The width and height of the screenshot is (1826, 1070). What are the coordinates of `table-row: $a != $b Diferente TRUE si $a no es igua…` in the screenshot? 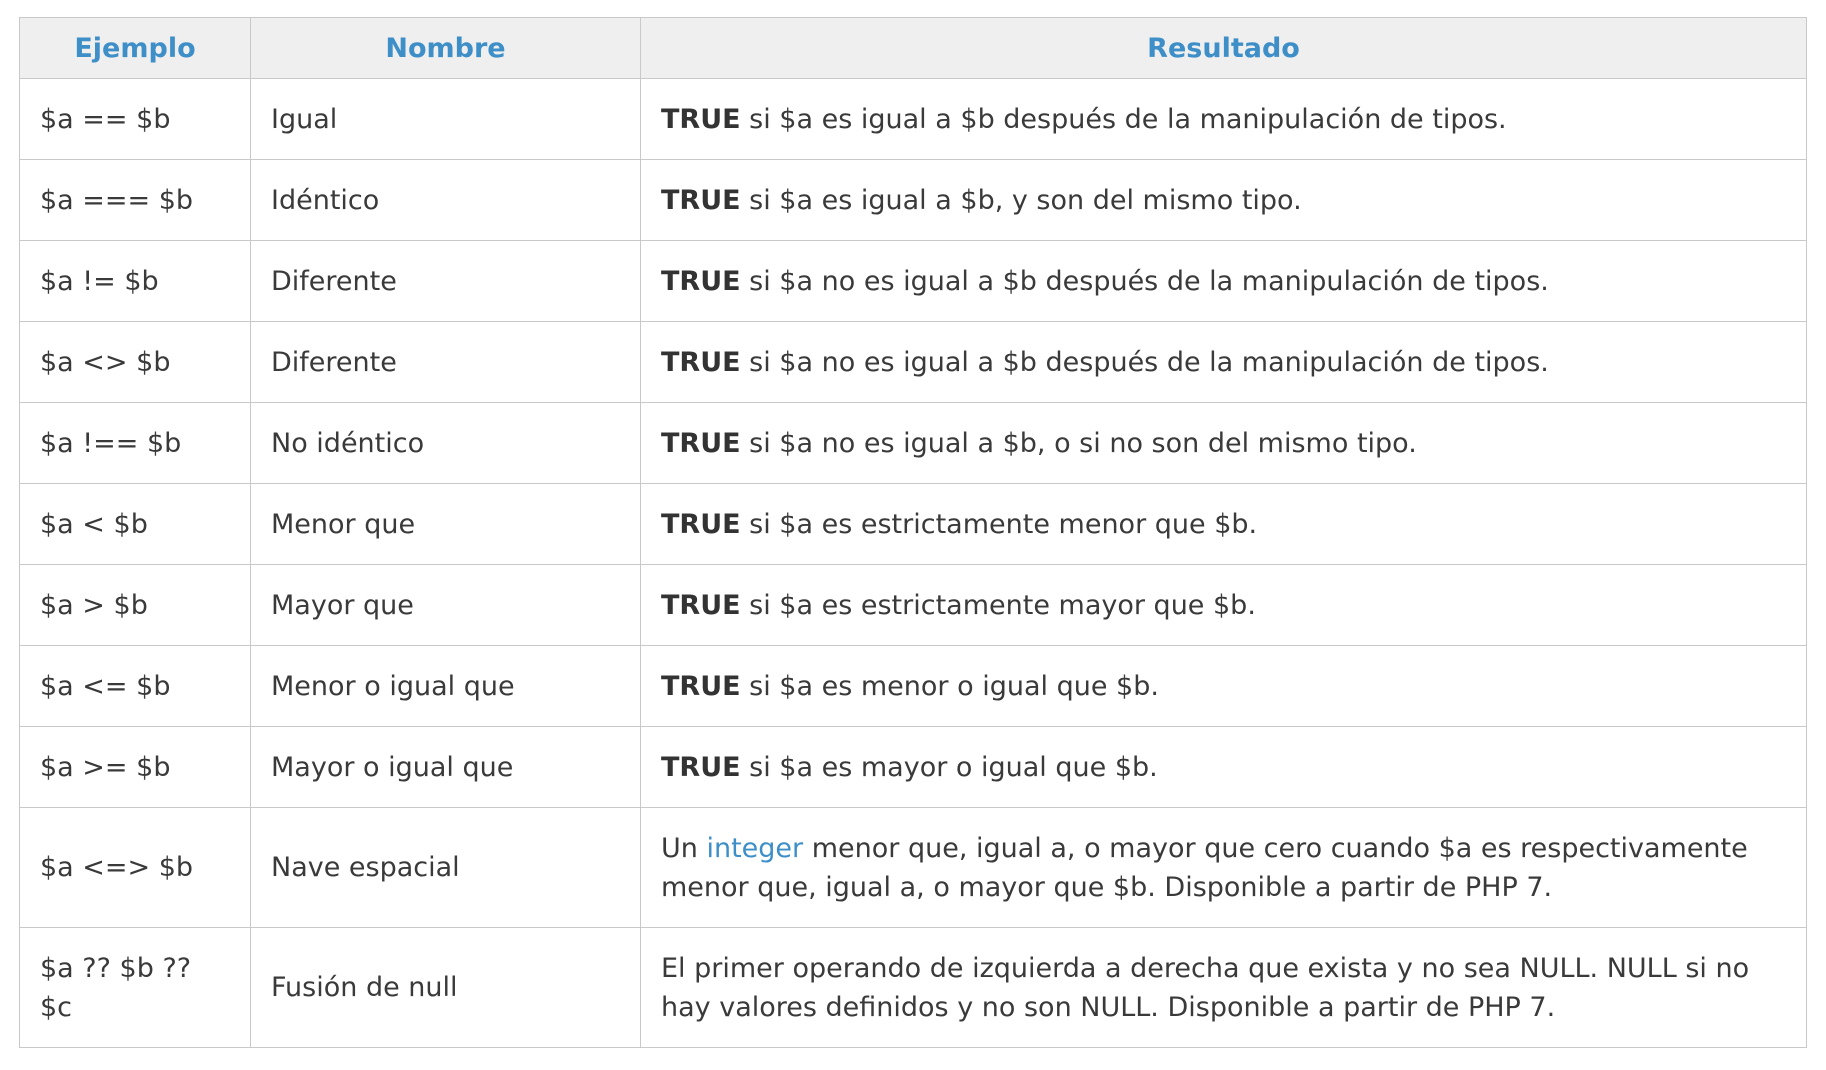 It's located at (913, 281).